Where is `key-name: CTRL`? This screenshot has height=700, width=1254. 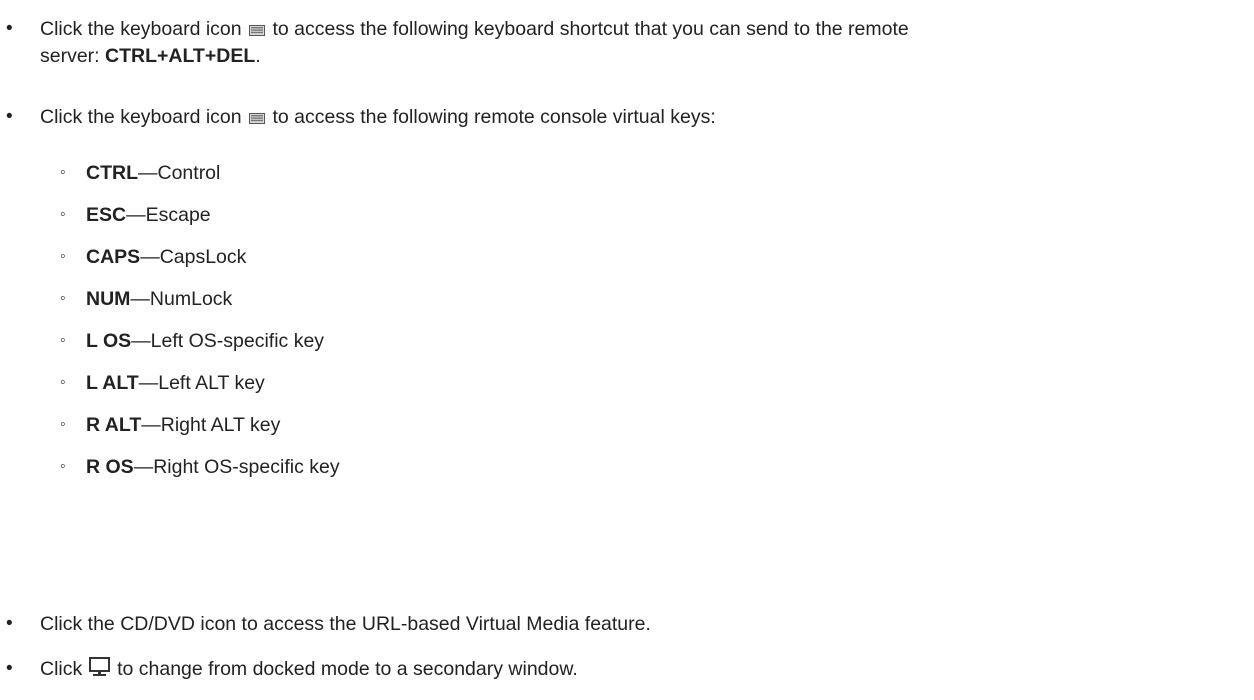
key-name: CTRL is located at coordinates (112, 173).